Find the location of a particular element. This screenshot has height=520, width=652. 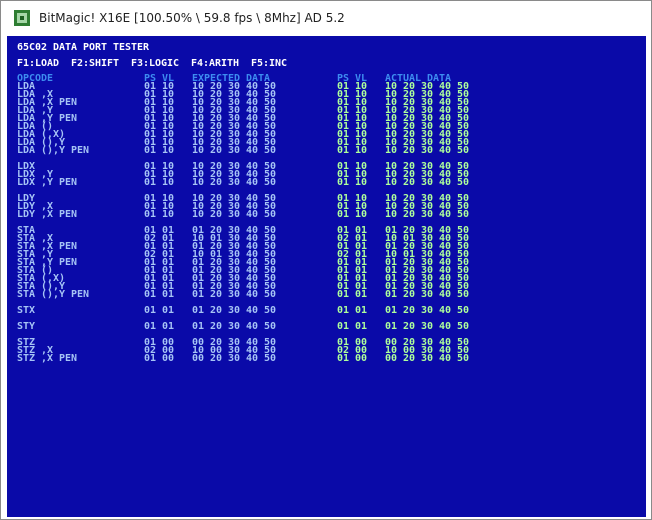

screen-title: 65C02 DATA PORT TESTER is located at coordinates (83, 47).